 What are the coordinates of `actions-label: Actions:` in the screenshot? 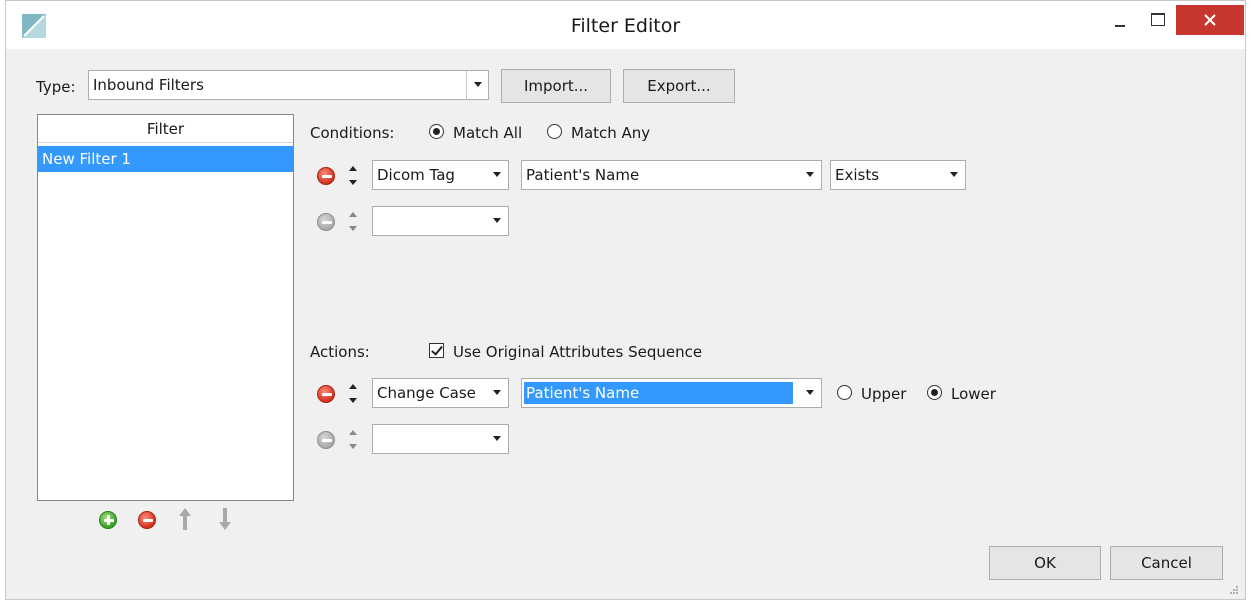 It's located at (340, 352).